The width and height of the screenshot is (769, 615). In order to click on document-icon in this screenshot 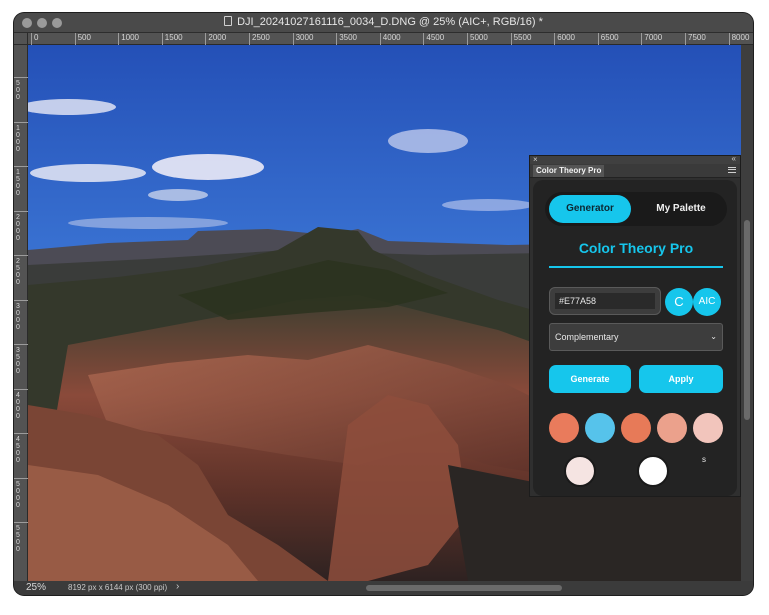, I will do `click(228, 21)`.